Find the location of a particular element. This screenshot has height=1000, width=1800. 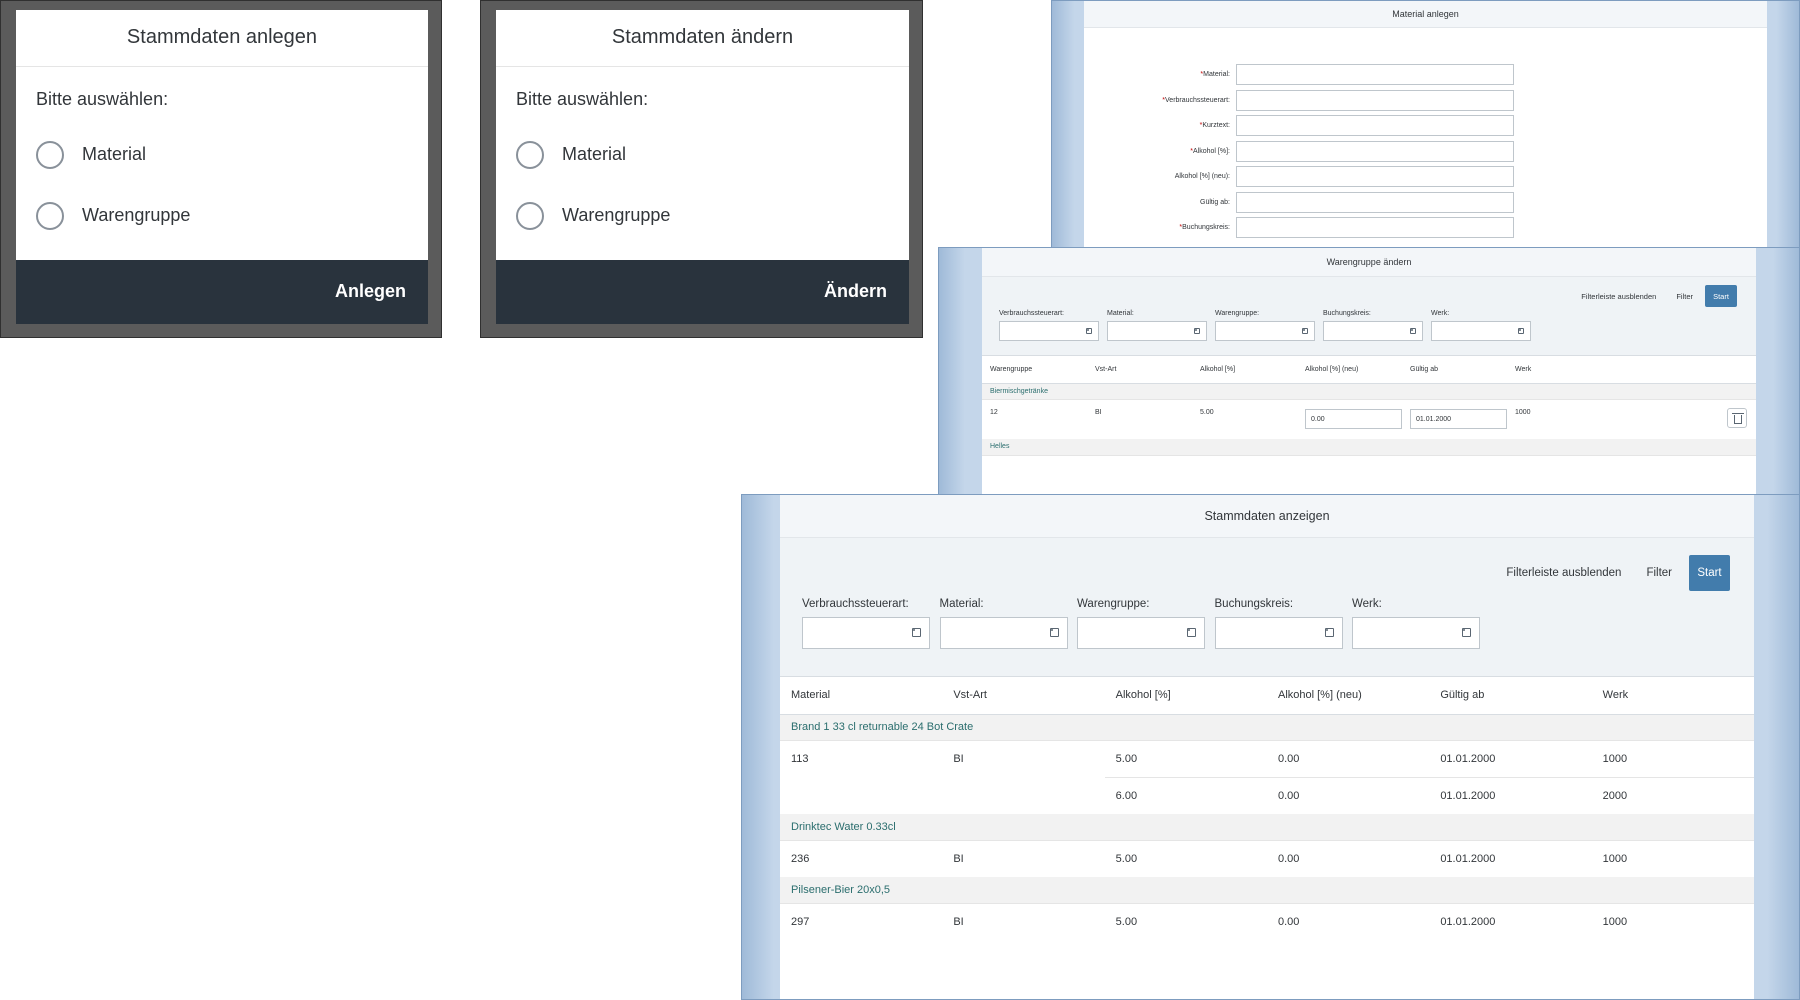

group-header-row: Helles is located at coordinates (1369, 447).